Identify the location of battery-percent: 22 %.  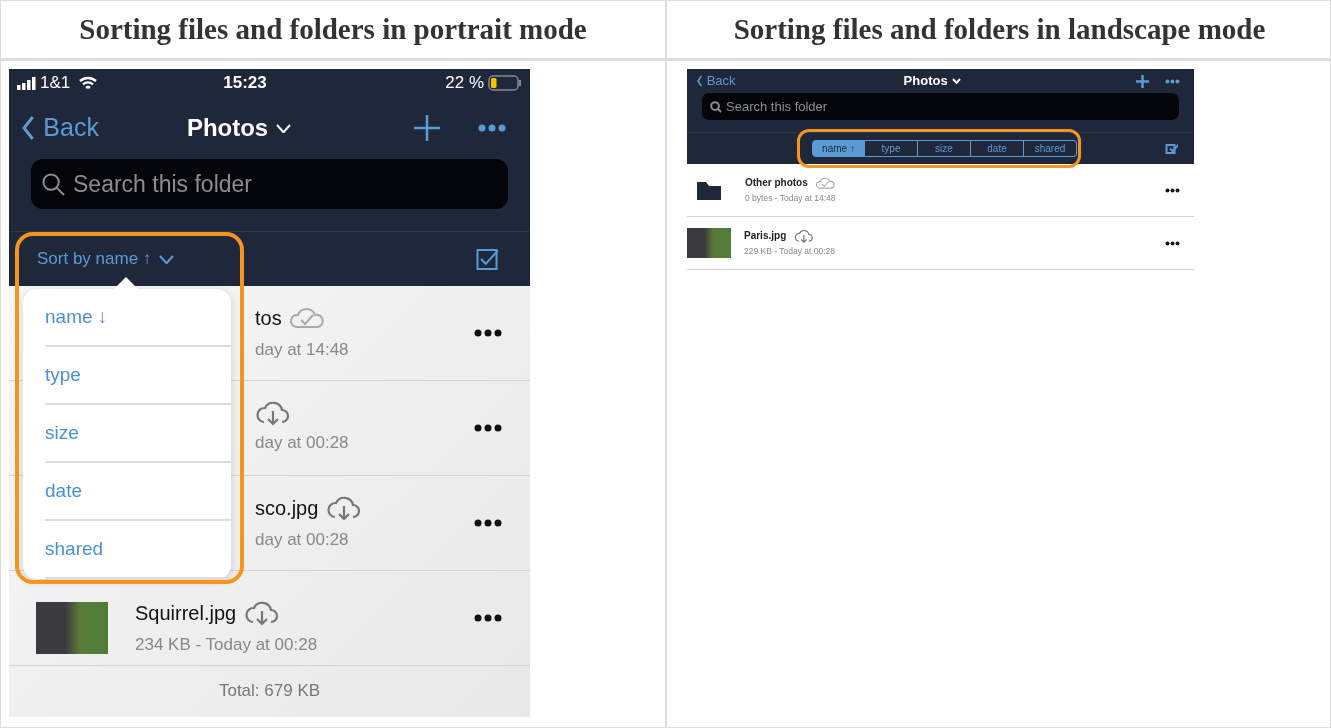
(464, 83).